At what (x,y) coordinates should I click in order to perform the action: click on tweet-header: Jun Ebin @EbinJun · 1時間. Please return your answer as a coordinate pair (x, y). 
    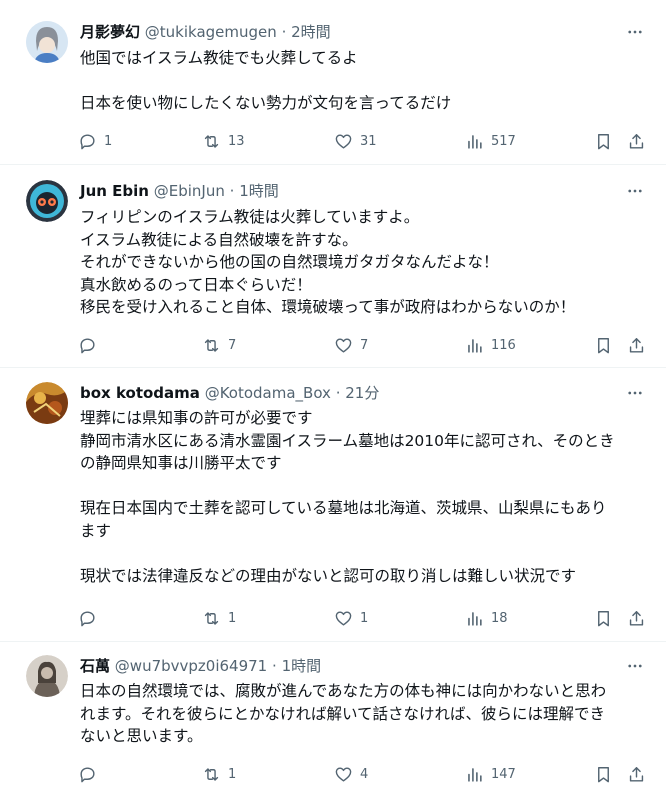
    Looking at the image, I should click on (179, 191).